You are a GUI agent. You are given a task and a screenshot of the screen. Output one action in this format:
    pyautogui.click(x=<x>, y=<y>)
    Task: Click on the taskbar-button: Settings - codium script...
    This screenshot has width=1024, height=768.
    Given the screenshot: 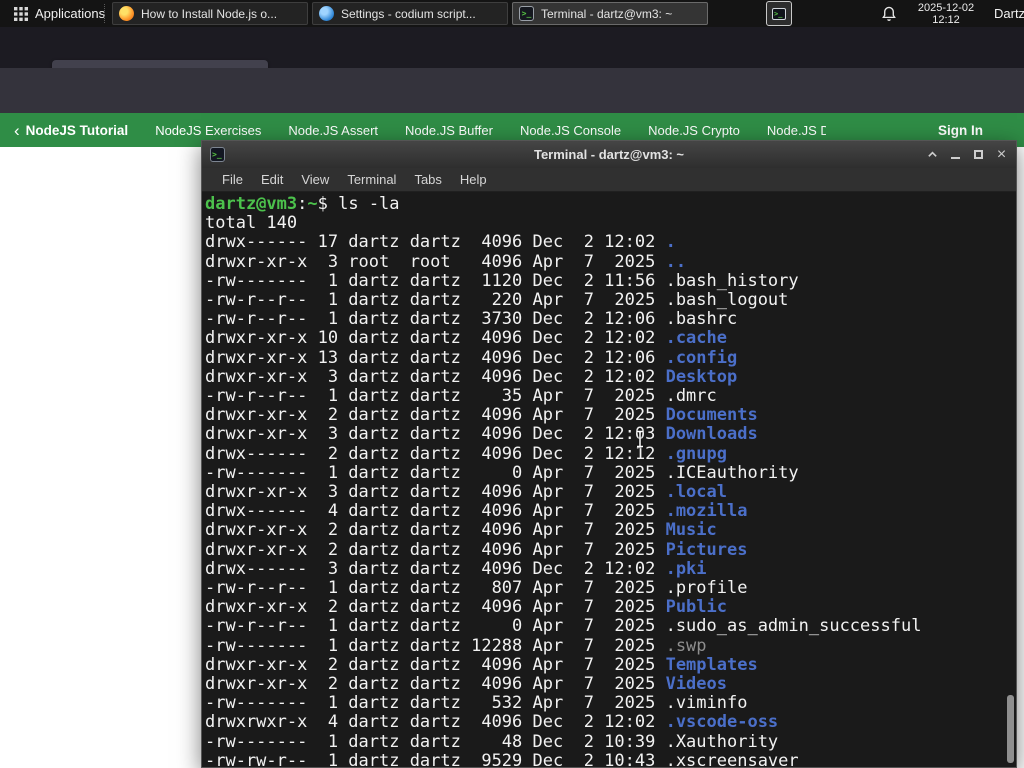 What is the action you would take?
    pyautogui.click(x=410, y=13)
    